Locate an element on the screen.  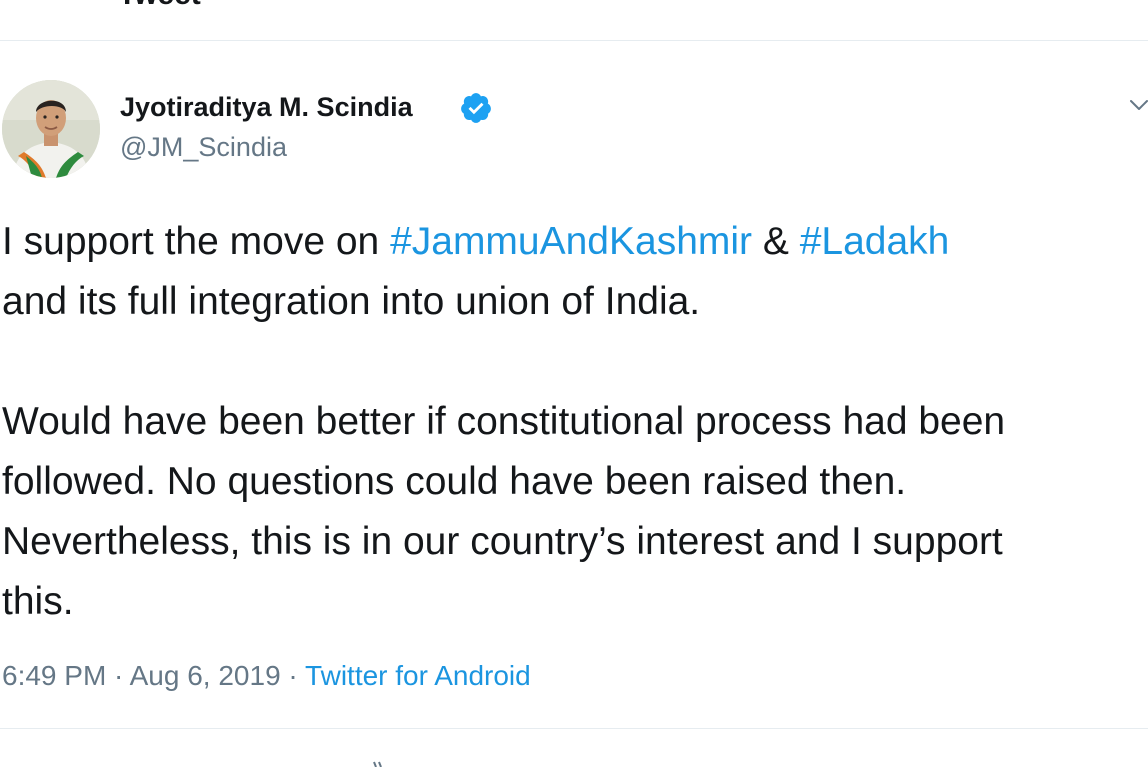
page-header-title: Tweet is located at coordinates (159, 6).